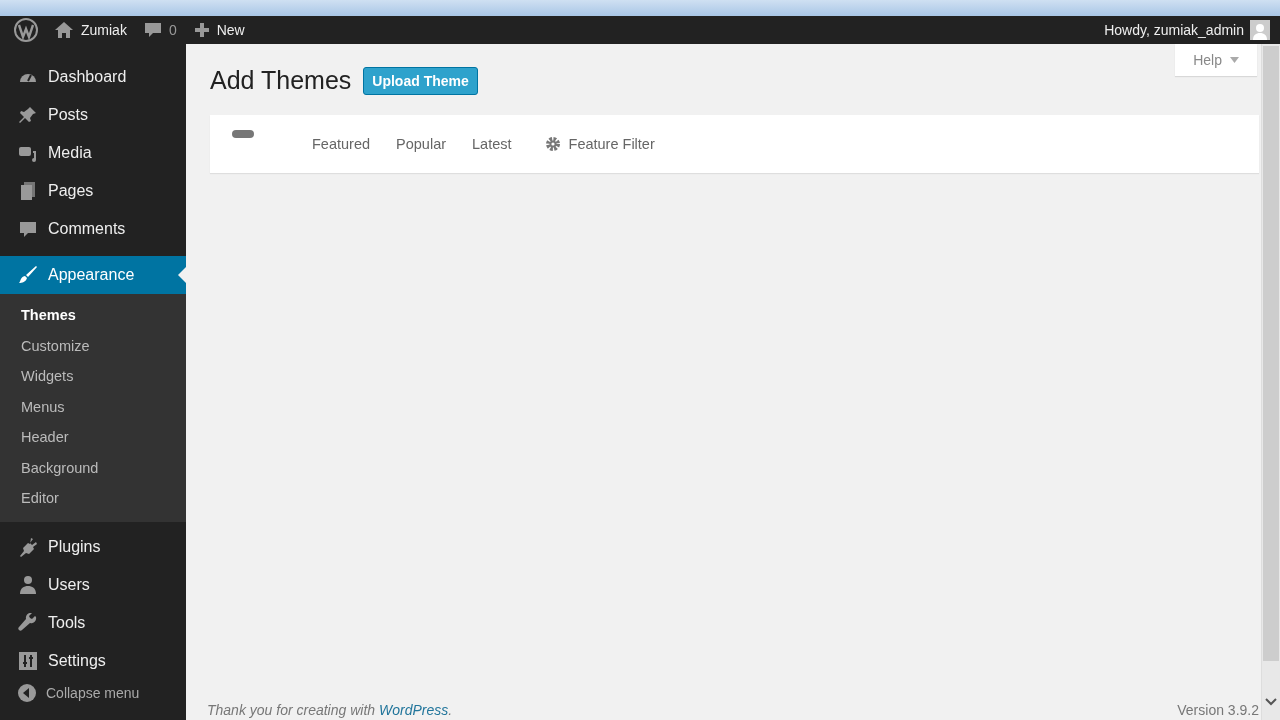 The image size is (1280, 720). Describe the element at coordinates (93, 546) in the screenshot. I see `sidebar-menu-item: Plugins` at that location.